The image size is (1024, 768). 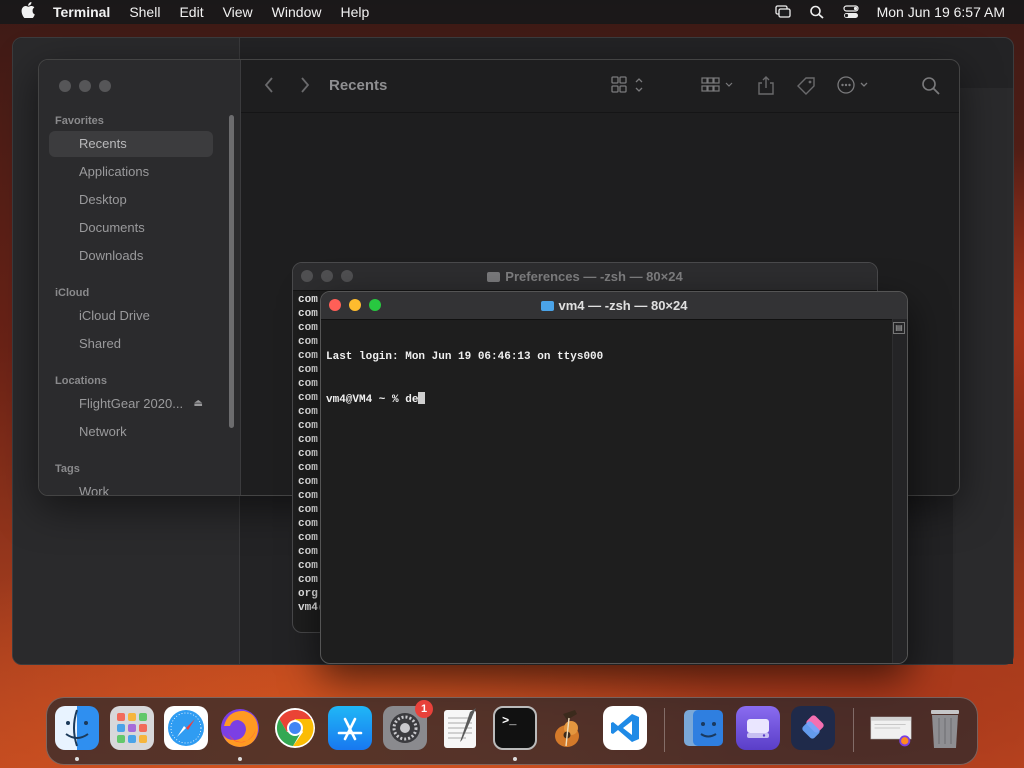 I want to click on menu-clock: Mon Jun 19 6:57 AM, so click(x=941, y=12).